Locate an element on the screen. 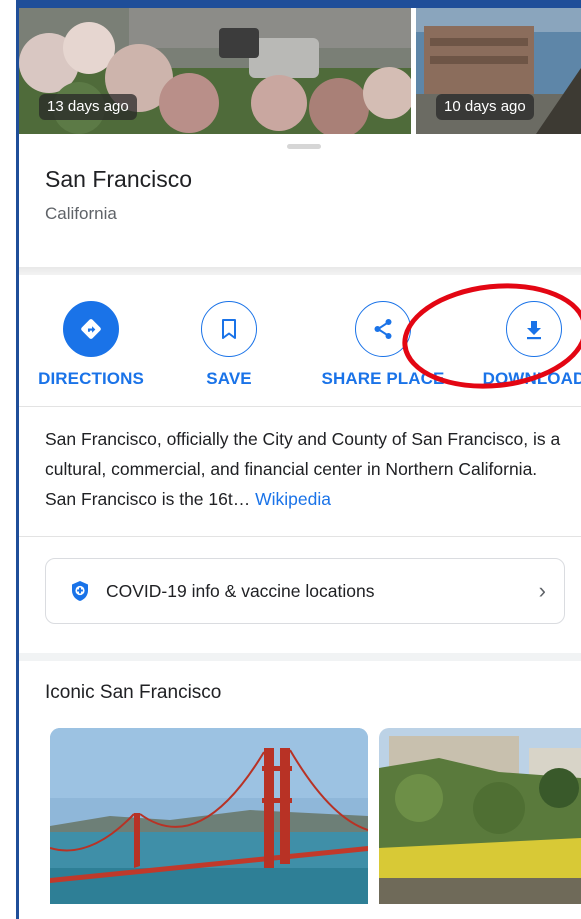 This screenshot has height=919, width=581. photo-time-badge: 10 days ago is located at coordinates (485, 107).